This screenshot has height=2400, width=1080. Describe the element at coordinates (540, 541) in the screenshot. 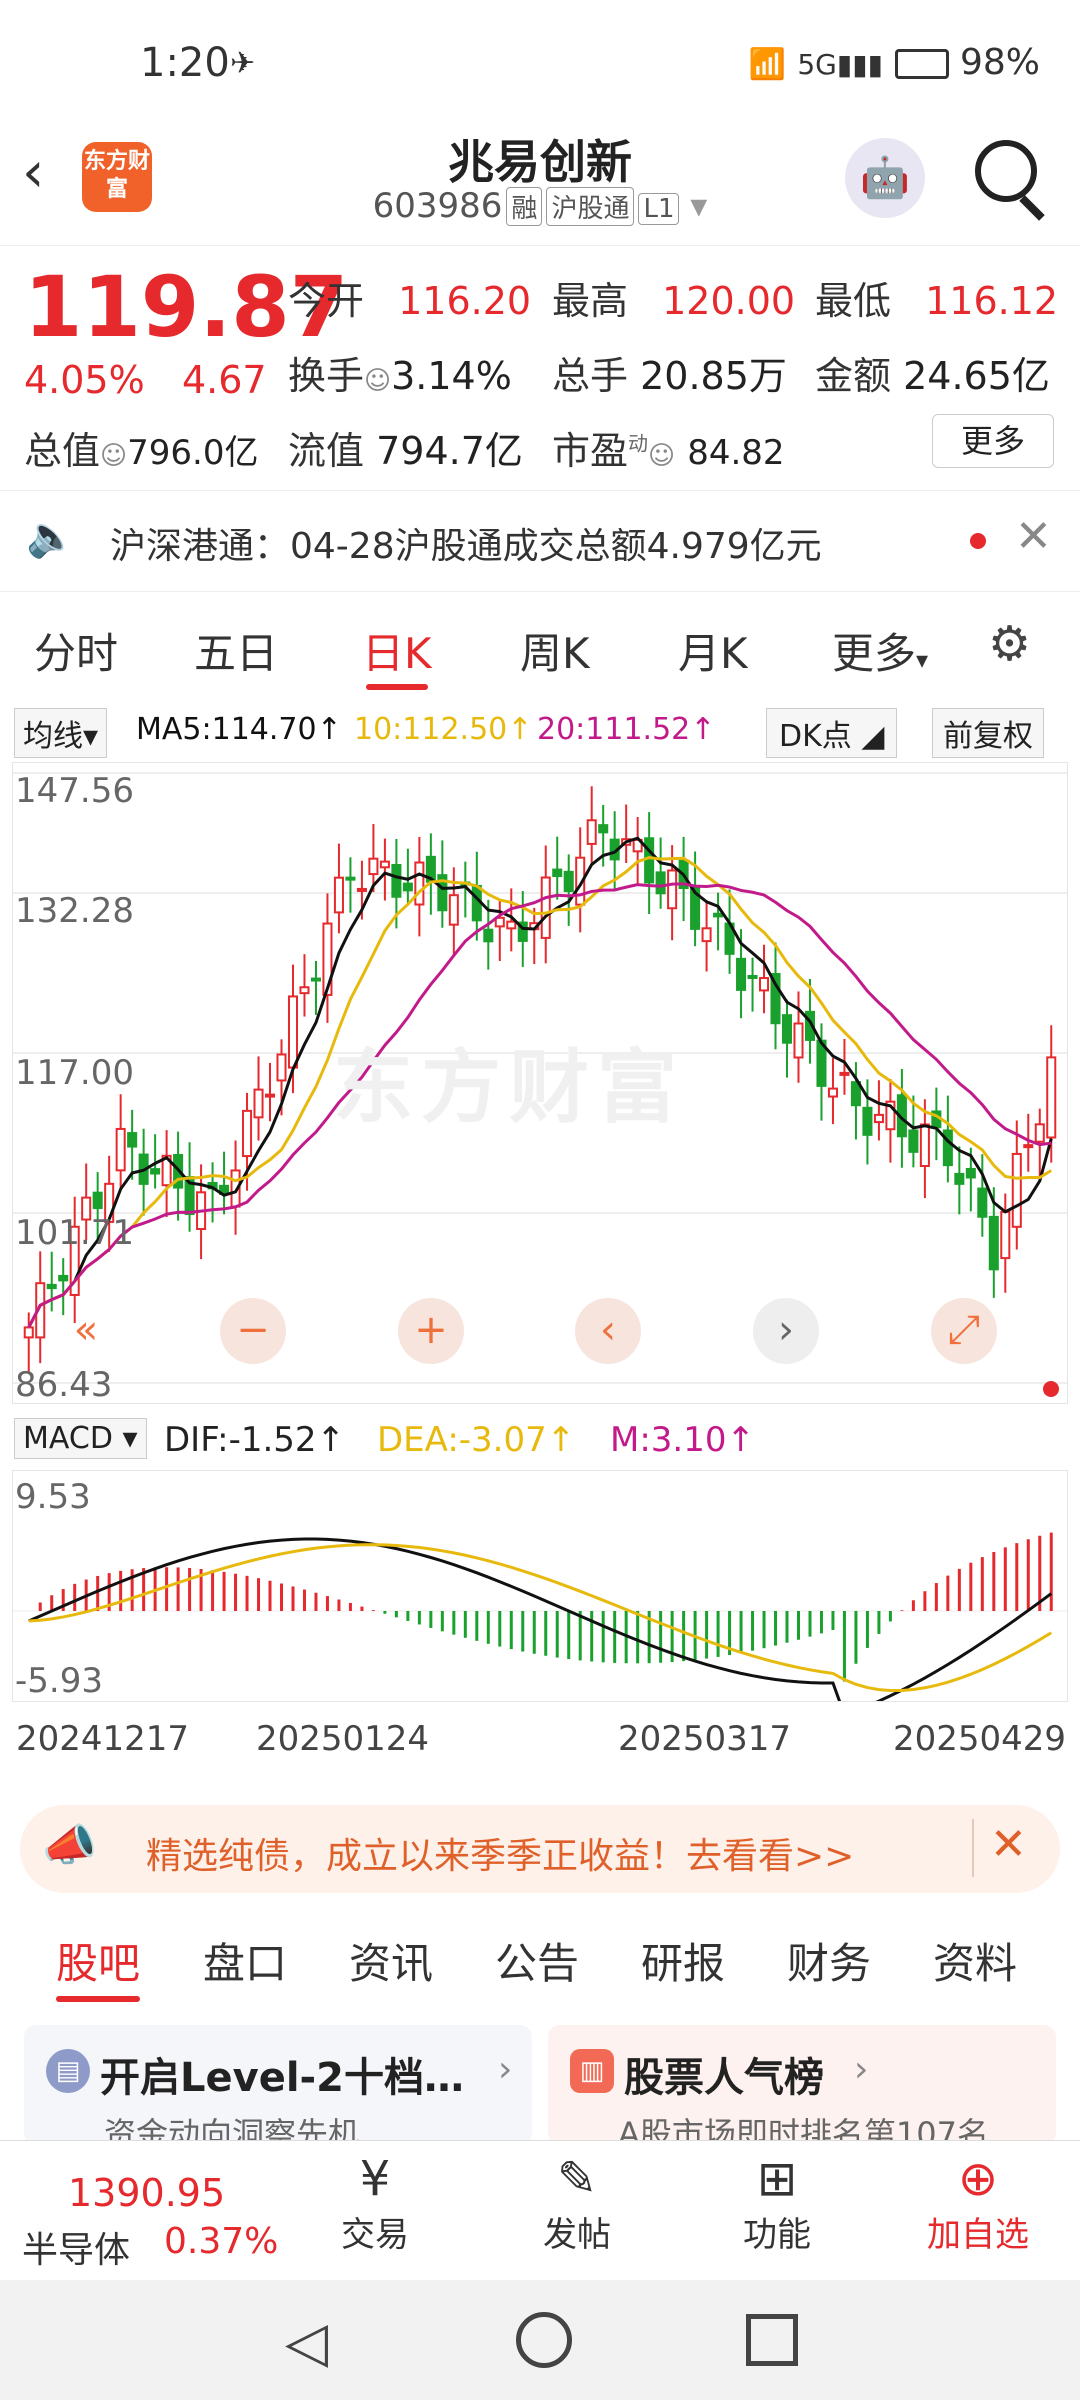

I see `notice-bar: 🔈 沪深港通：04-28沪股通成交总额4.979亿元 ✕` at that location.